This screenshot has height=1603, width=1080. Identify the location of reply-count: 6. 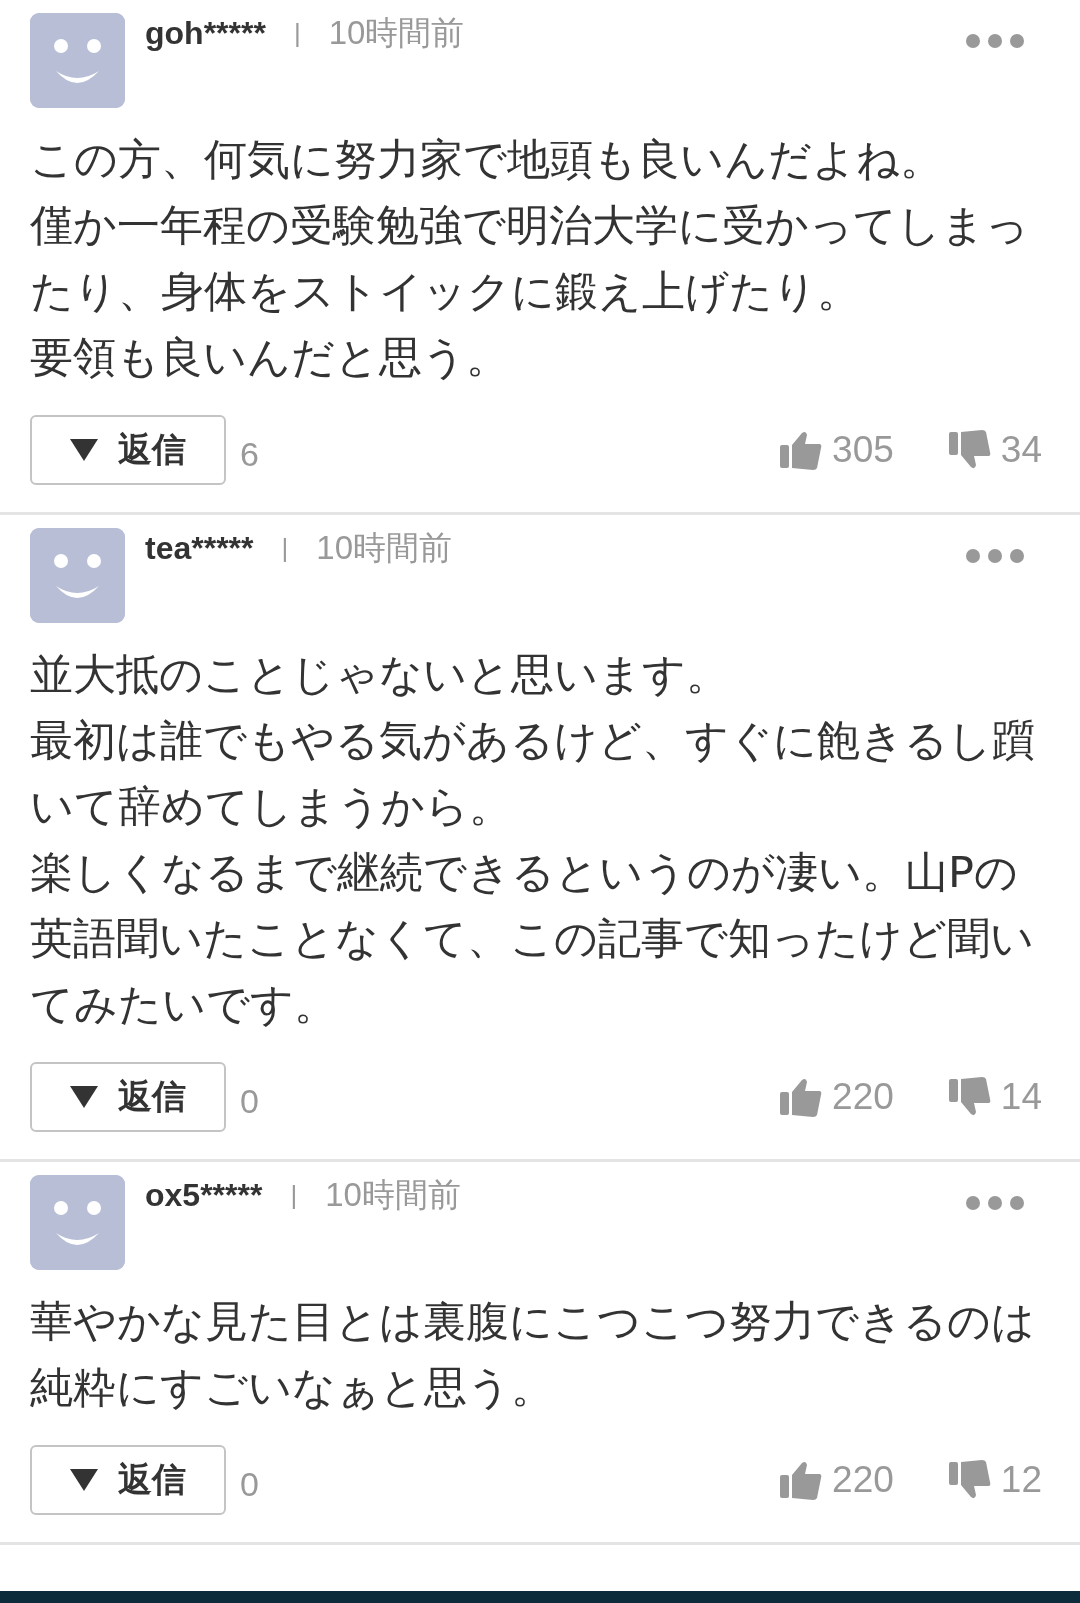
(249, 454).